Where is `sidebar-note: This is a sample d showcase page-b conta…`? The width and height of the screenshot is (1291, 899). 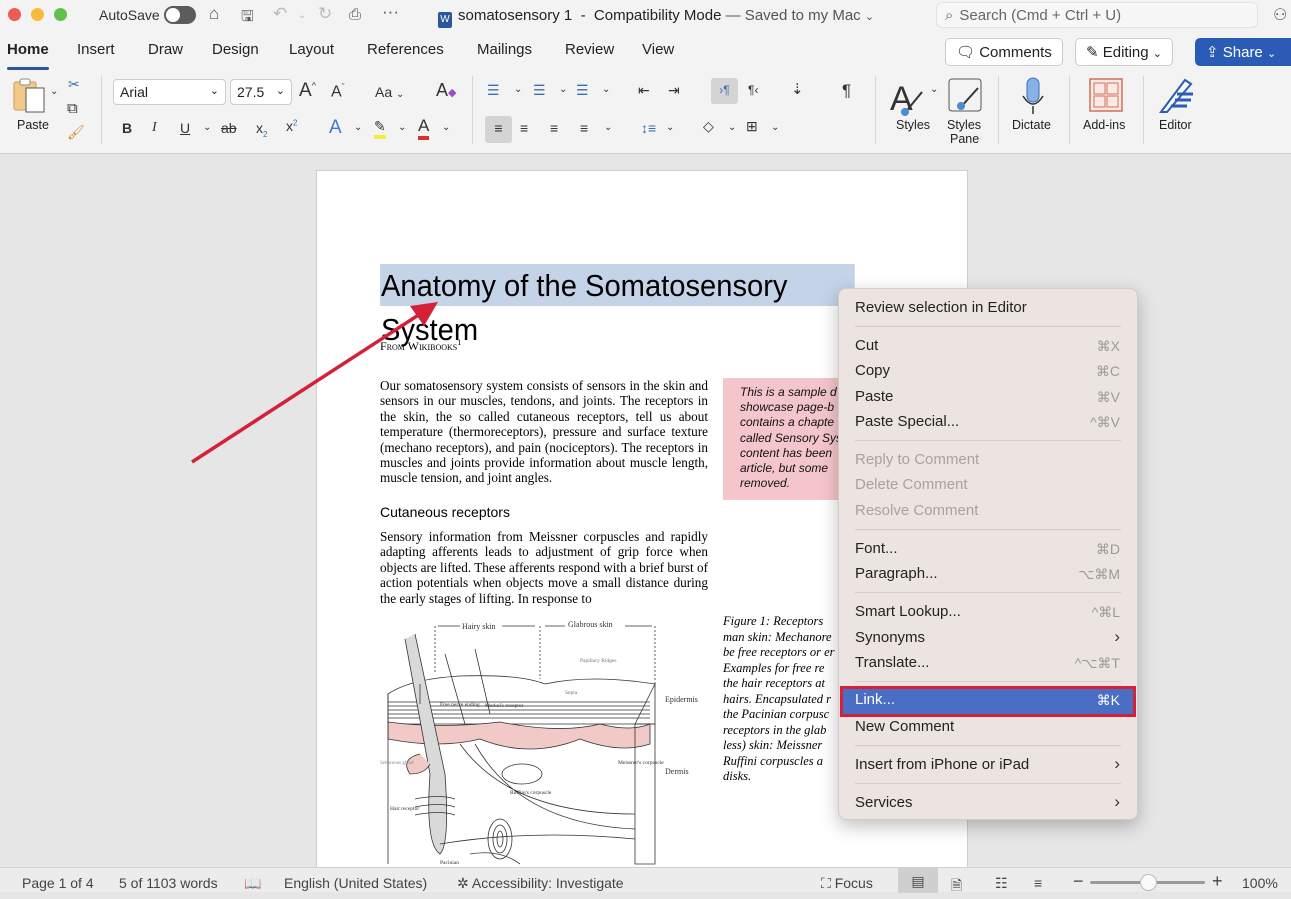
sidebar-note: This is a sample d showcase page-b conta… is located at coordinates (783, 439).